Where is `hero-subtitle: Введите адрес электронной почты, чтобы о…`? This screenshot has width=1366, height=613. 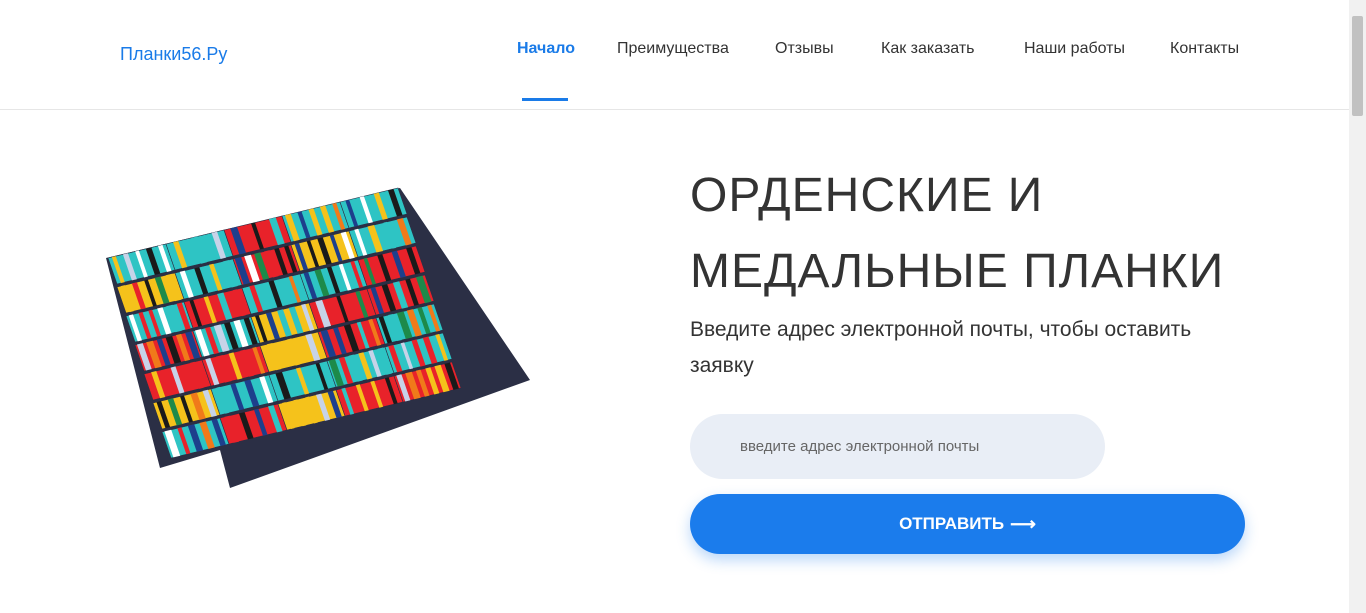 hero-subtitle: Введите адрес электронной почты, чтобы о… is located at coordinates (941, 347).